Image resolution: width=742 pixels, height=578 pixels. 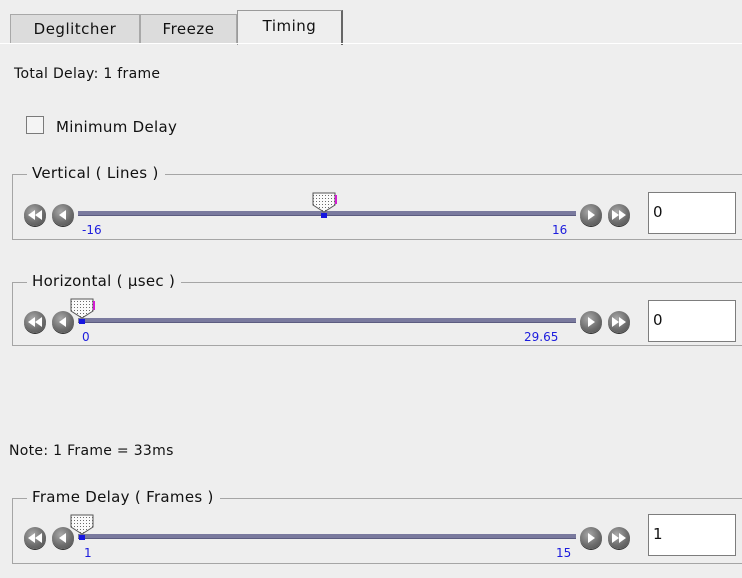 I want to click on vertical-jump-min-button, so click(x=35, y=215).